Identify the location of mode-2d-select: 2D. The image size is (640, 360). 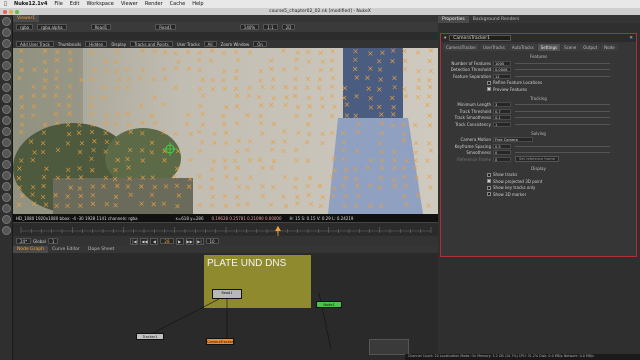
(288, 27).